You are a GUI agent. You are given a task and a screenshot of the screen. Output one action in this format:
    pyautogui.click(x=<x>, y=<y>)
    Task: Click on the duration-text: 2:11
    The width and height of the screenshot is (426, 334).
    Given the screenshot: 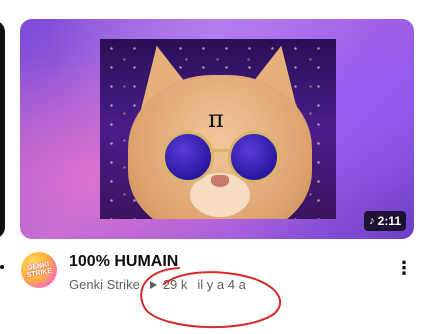 What is the action you would take?
    pyautogui.click(x=389, y=221)
    